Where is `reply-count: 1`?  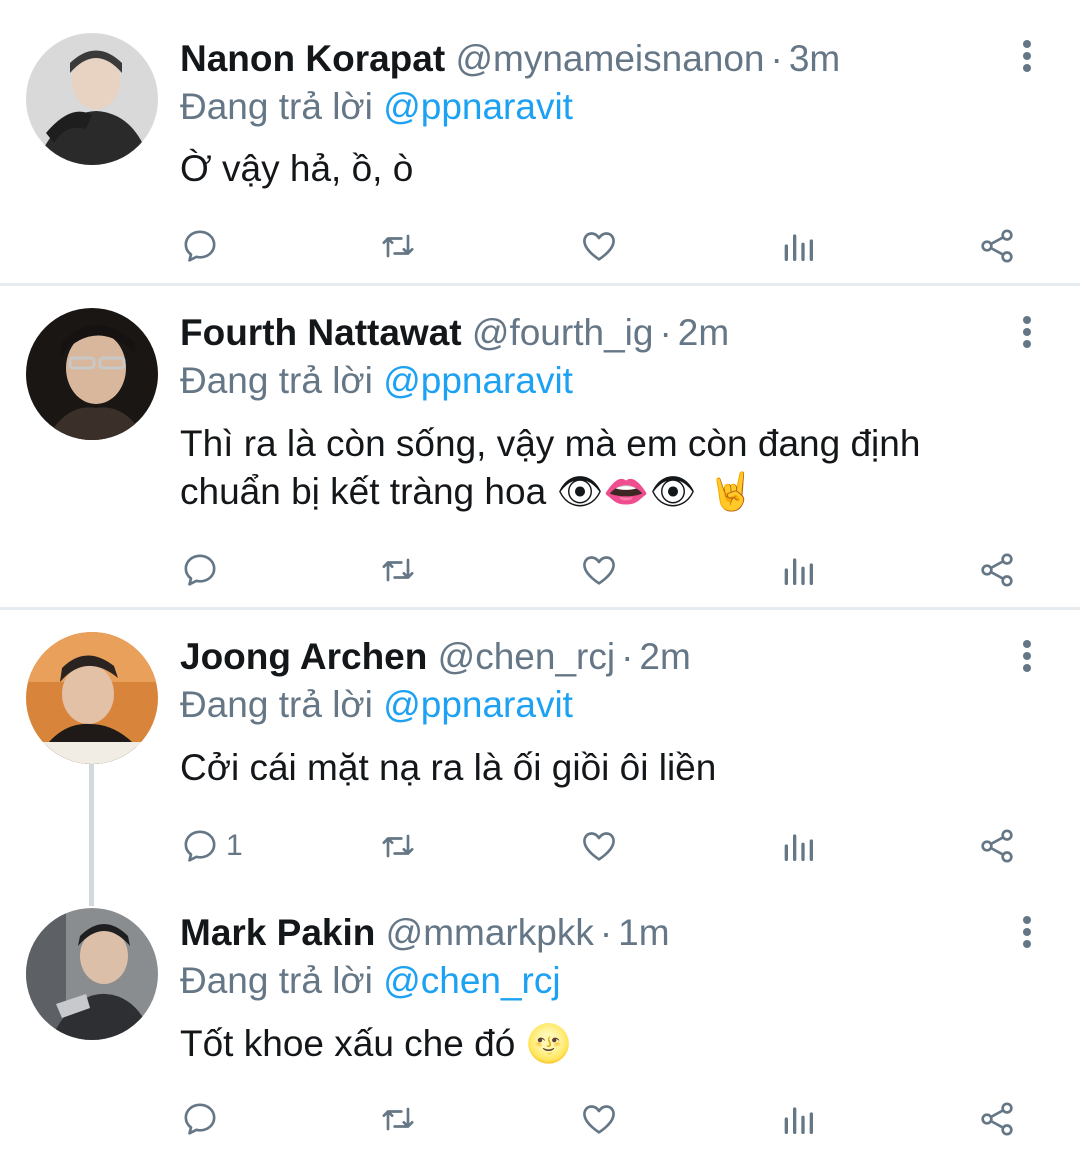
reply-count: 1 is located at coordinates (234, 845).